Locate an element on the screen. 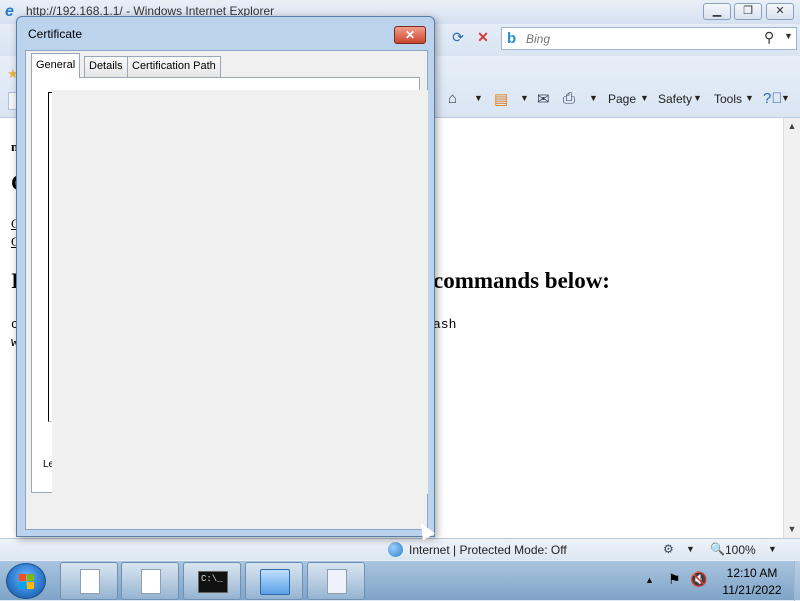 This screenshot has width=800, height=601. ie-icon: e is located at coordinates (9, 11).